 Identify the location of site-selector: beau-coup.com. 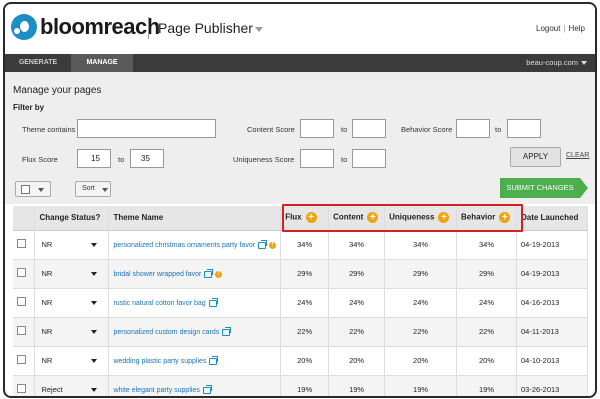
(556, 63).